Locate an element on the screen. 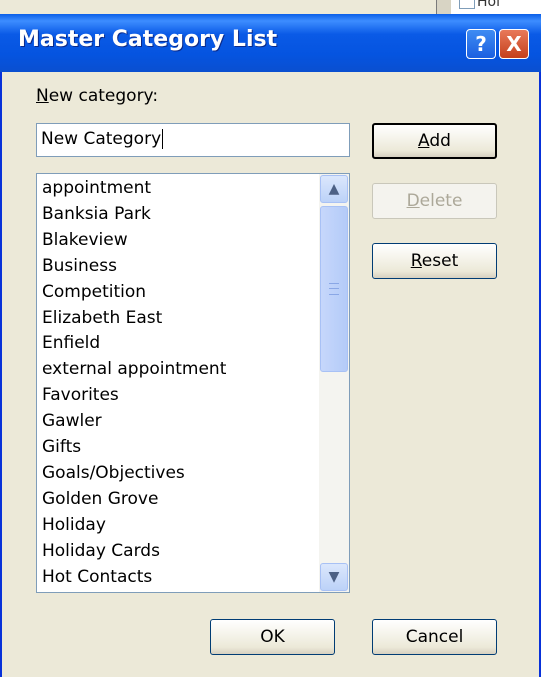 This screenshot has height=677, width=541. background-checkbox is located at coordinates (467, 4).